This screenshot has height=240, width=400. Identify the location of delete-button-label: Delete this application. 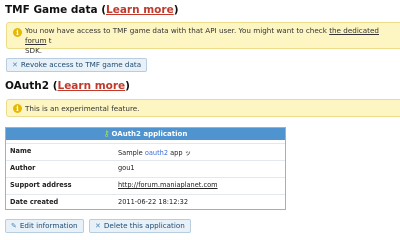
(144, 225).